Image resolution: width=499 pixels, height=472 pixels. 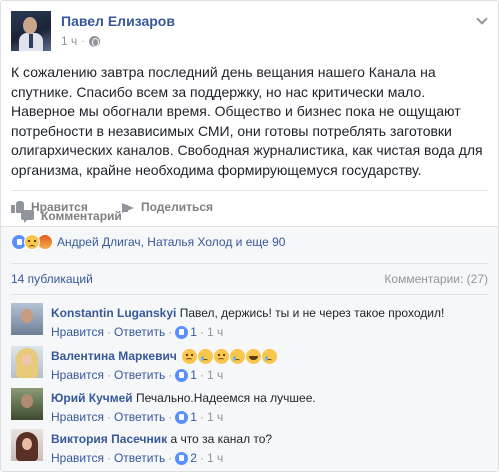 What do you see at coordinates (118, 21) in the screenshot?
I see `author-name: Павел Елизаров` at bounding box center [118, 21].